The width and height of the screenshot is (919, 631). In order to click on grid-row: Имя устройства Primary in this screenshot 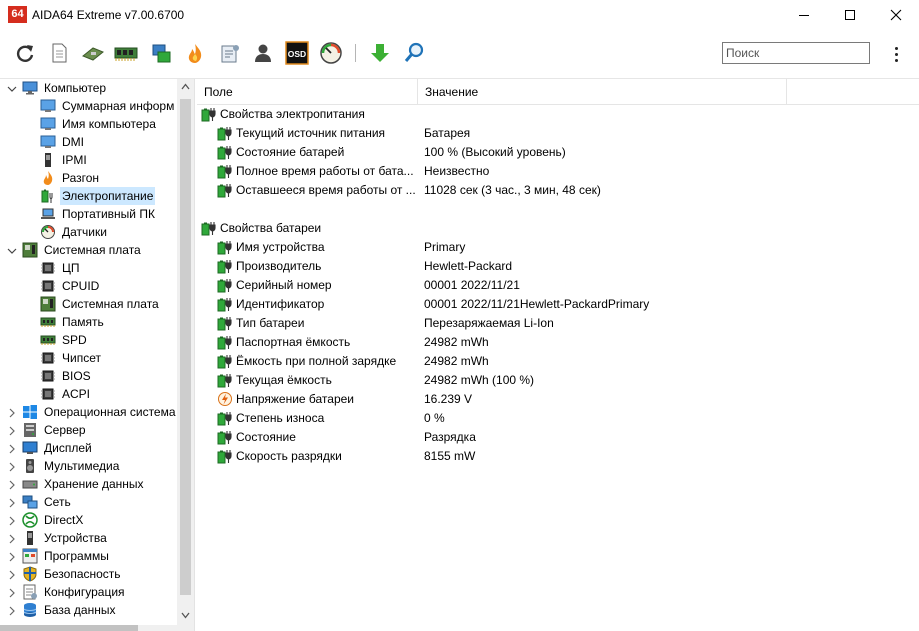, I will do `click(558, 247)`.